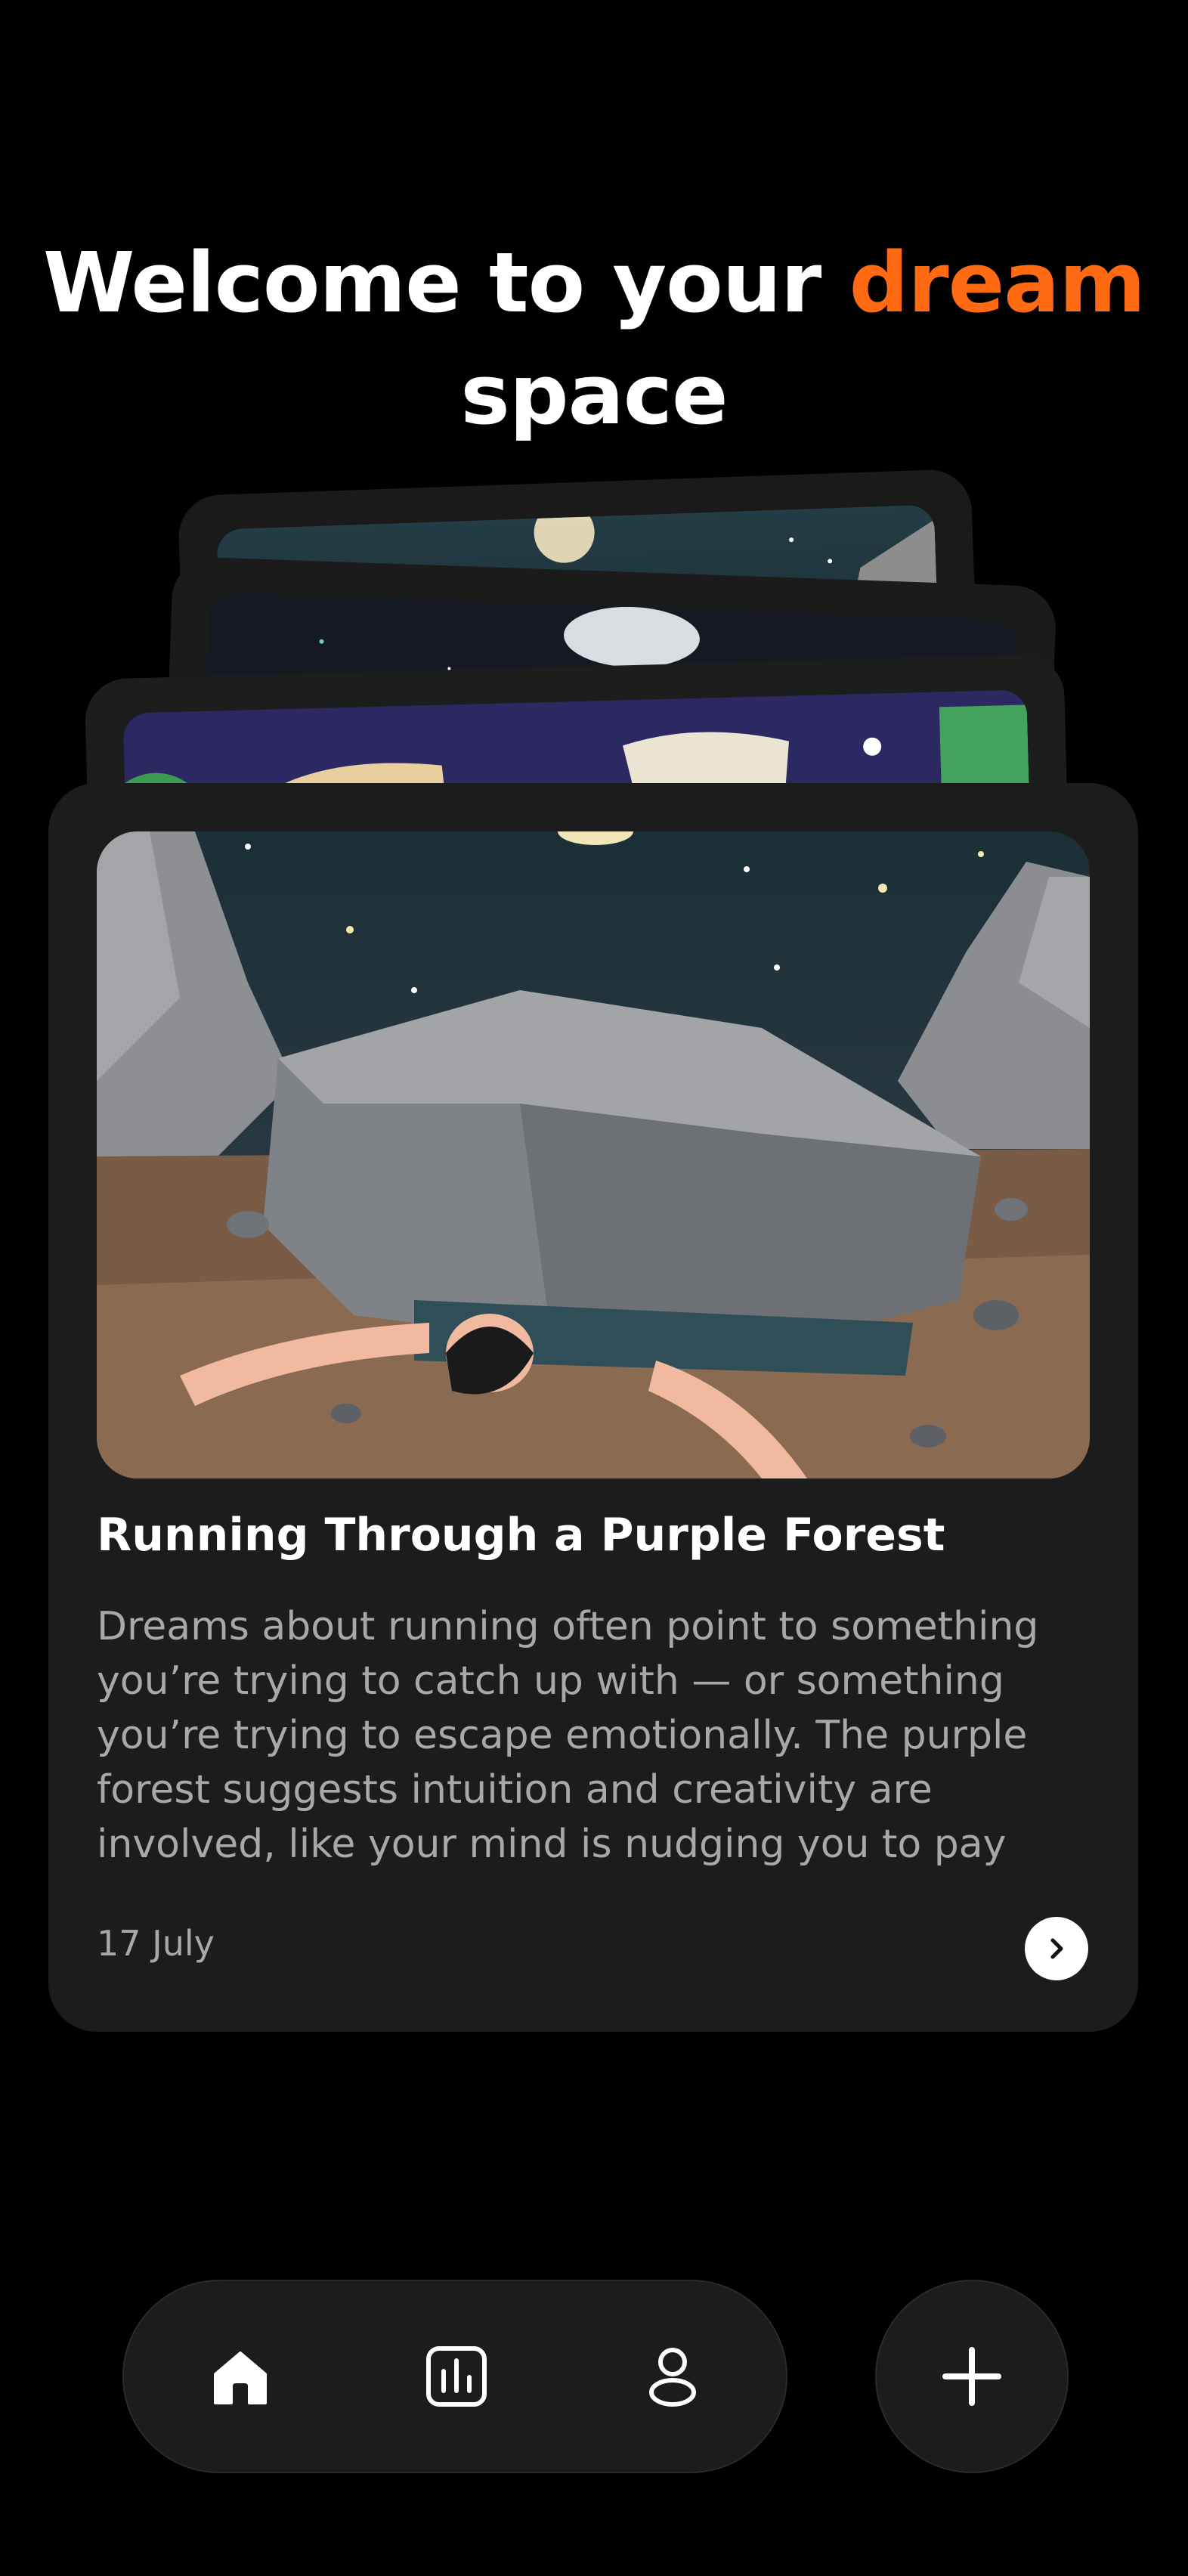 The width and height of the screenshot is (1188, 2576). What do you see at coordinates (521, 1535) in the screenshot?
I see `dream-title: Running Through a Purple Forest` at bounding box center [521, 1535].